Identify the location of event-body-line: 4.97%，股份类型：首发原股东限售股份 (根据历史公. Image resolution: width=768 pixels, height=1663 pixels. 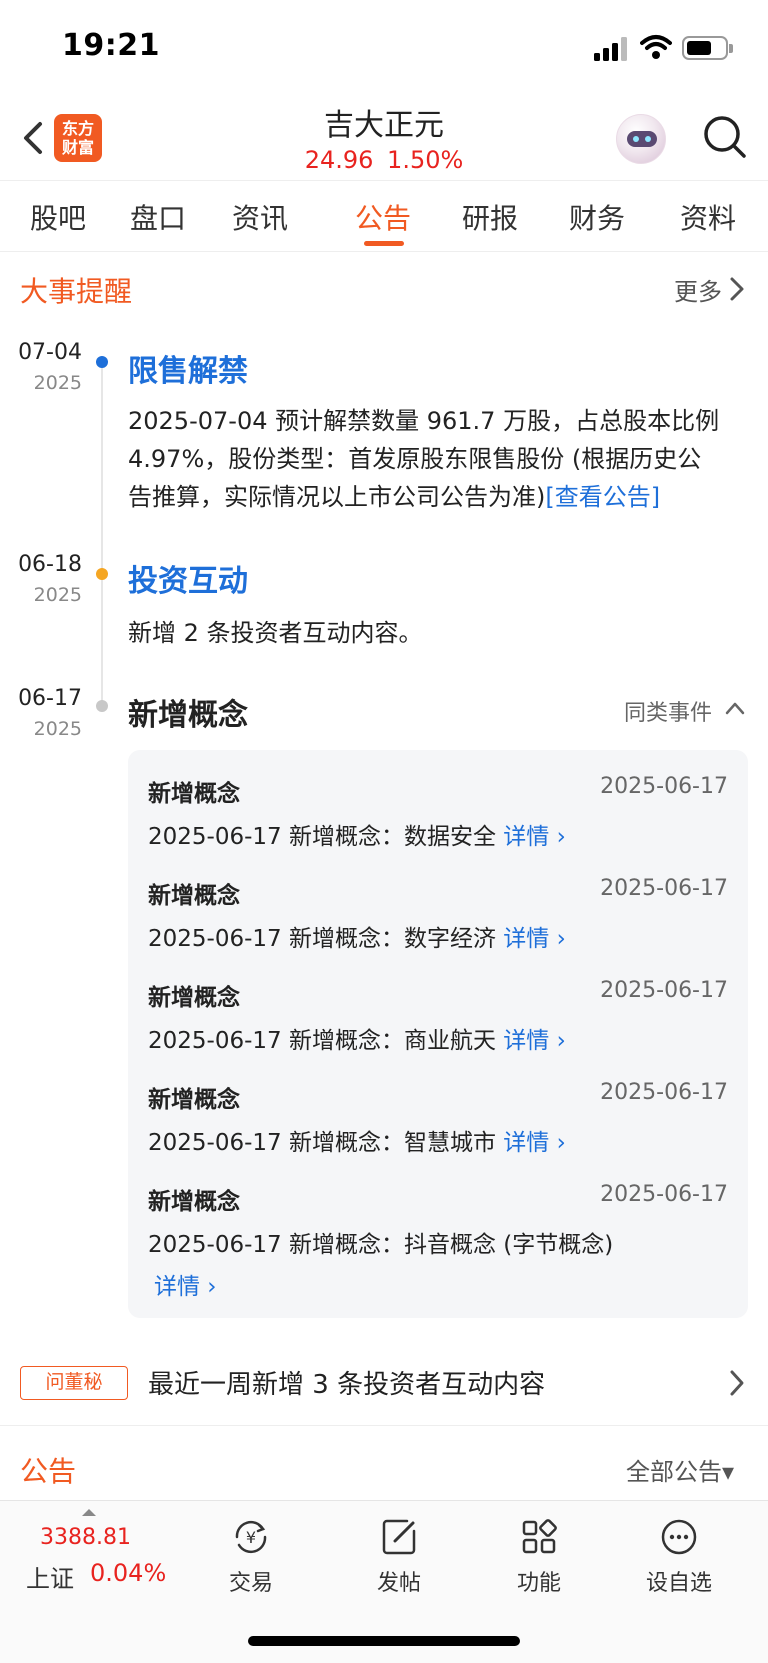
(415, 459).